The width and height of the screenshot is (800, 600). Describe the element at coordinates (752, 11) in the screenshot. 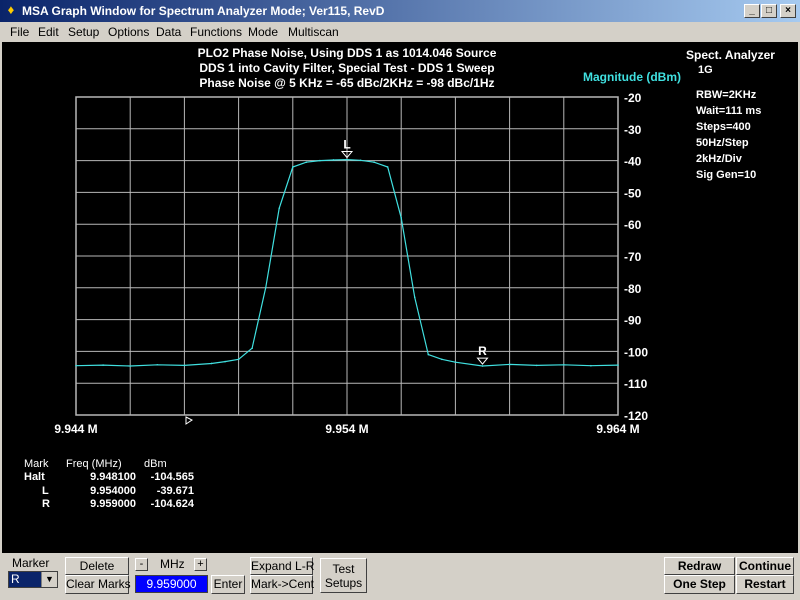

I see `minimize-button: _` at that location.